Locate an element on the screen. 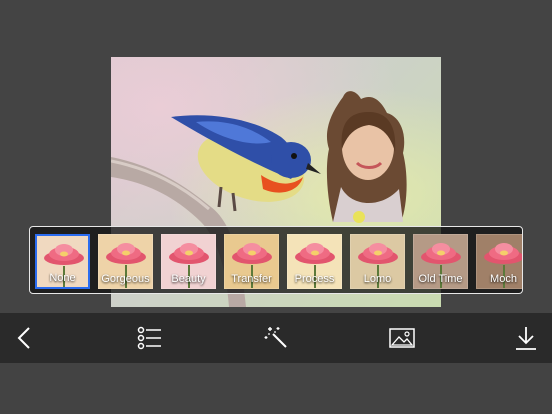 This screenshot has width=552, height=414. filter-label: None is located at coordinates (62, 278).